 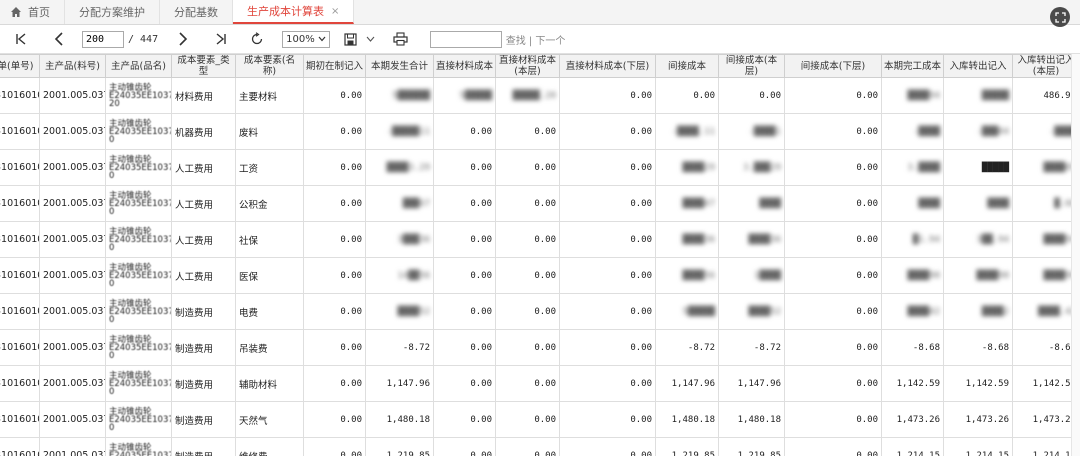 I want to click on vertical-scrollbar, so click(x=1075, y=255).